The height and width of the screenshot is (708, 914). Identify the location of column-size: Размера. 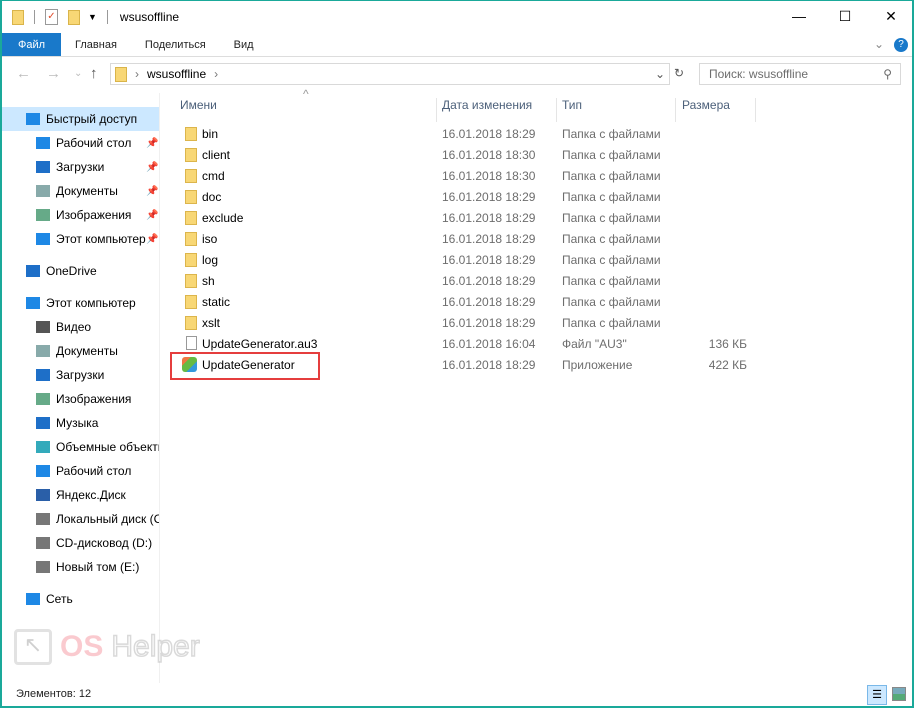
(706, 105).